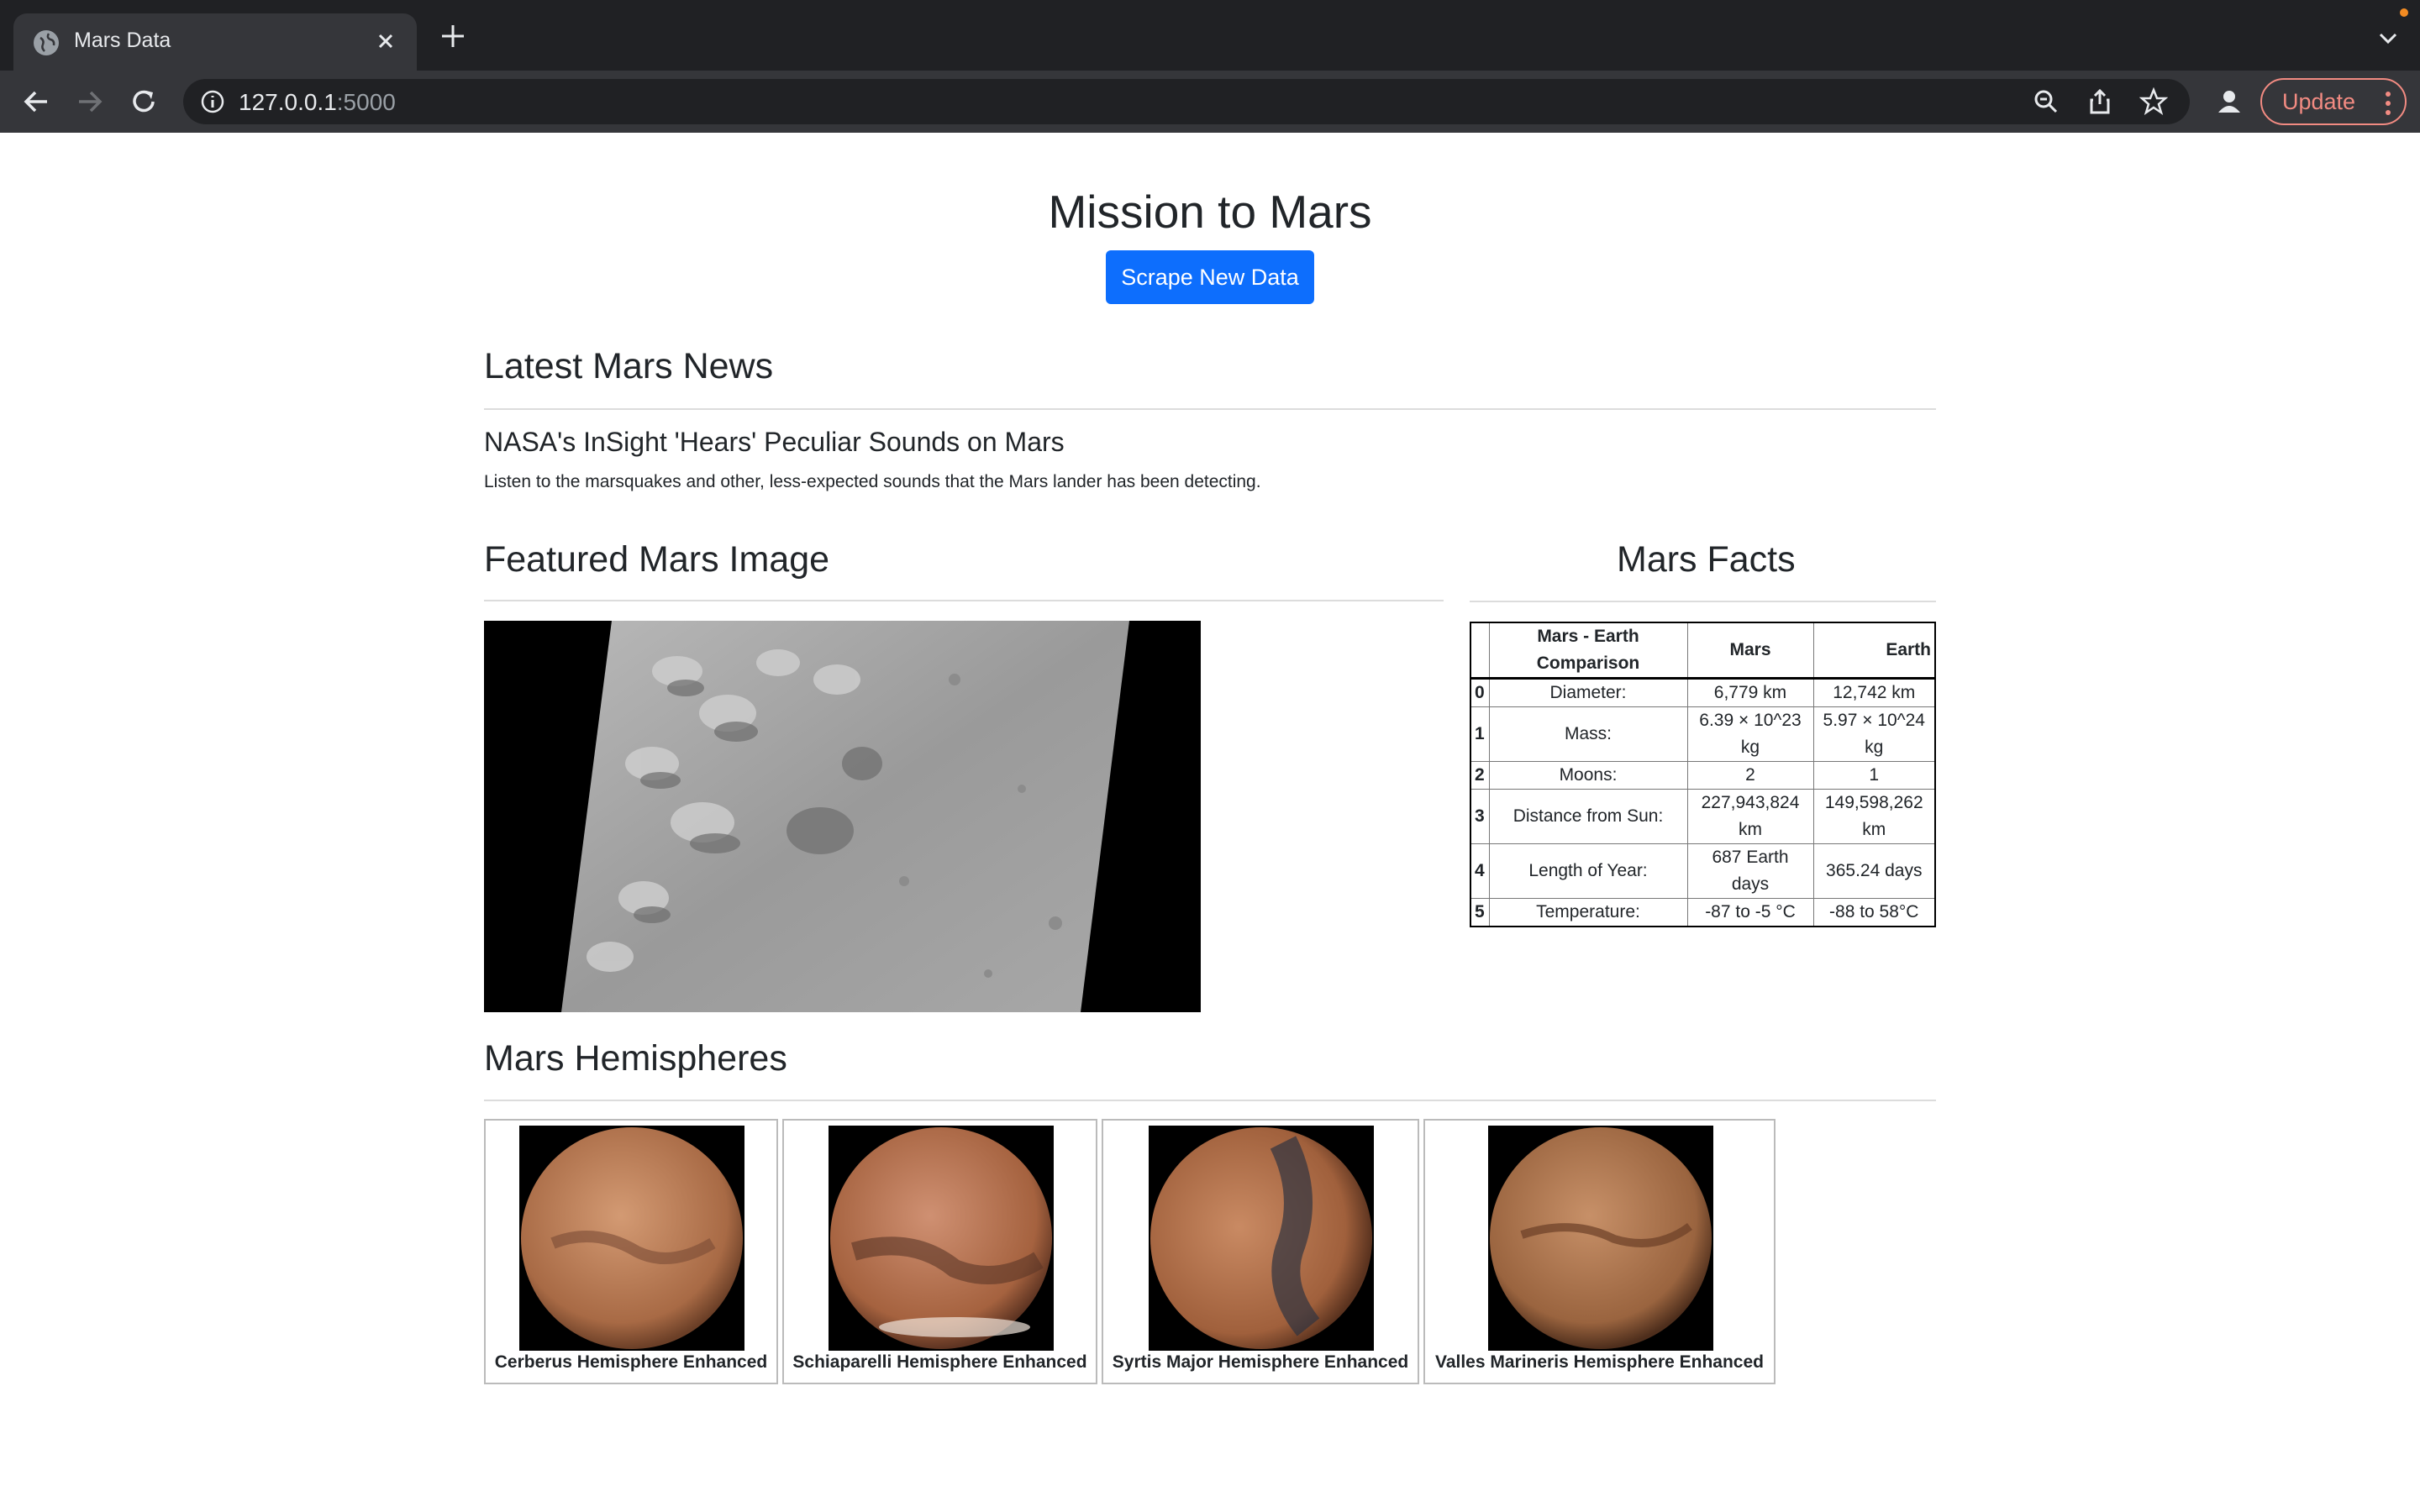  Describe the element at coordinates (1260, 1362) in the screenshot. I see `hemisphere-title: Syrtis Major Hemisphere Enhanced` at that location.